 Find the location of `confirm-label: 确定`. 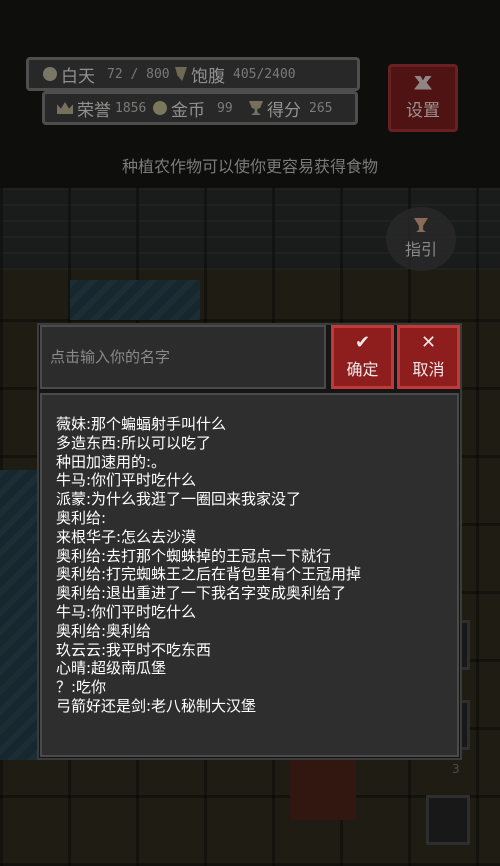

confirm-label: 确定 is located at coordinates (362, 369).